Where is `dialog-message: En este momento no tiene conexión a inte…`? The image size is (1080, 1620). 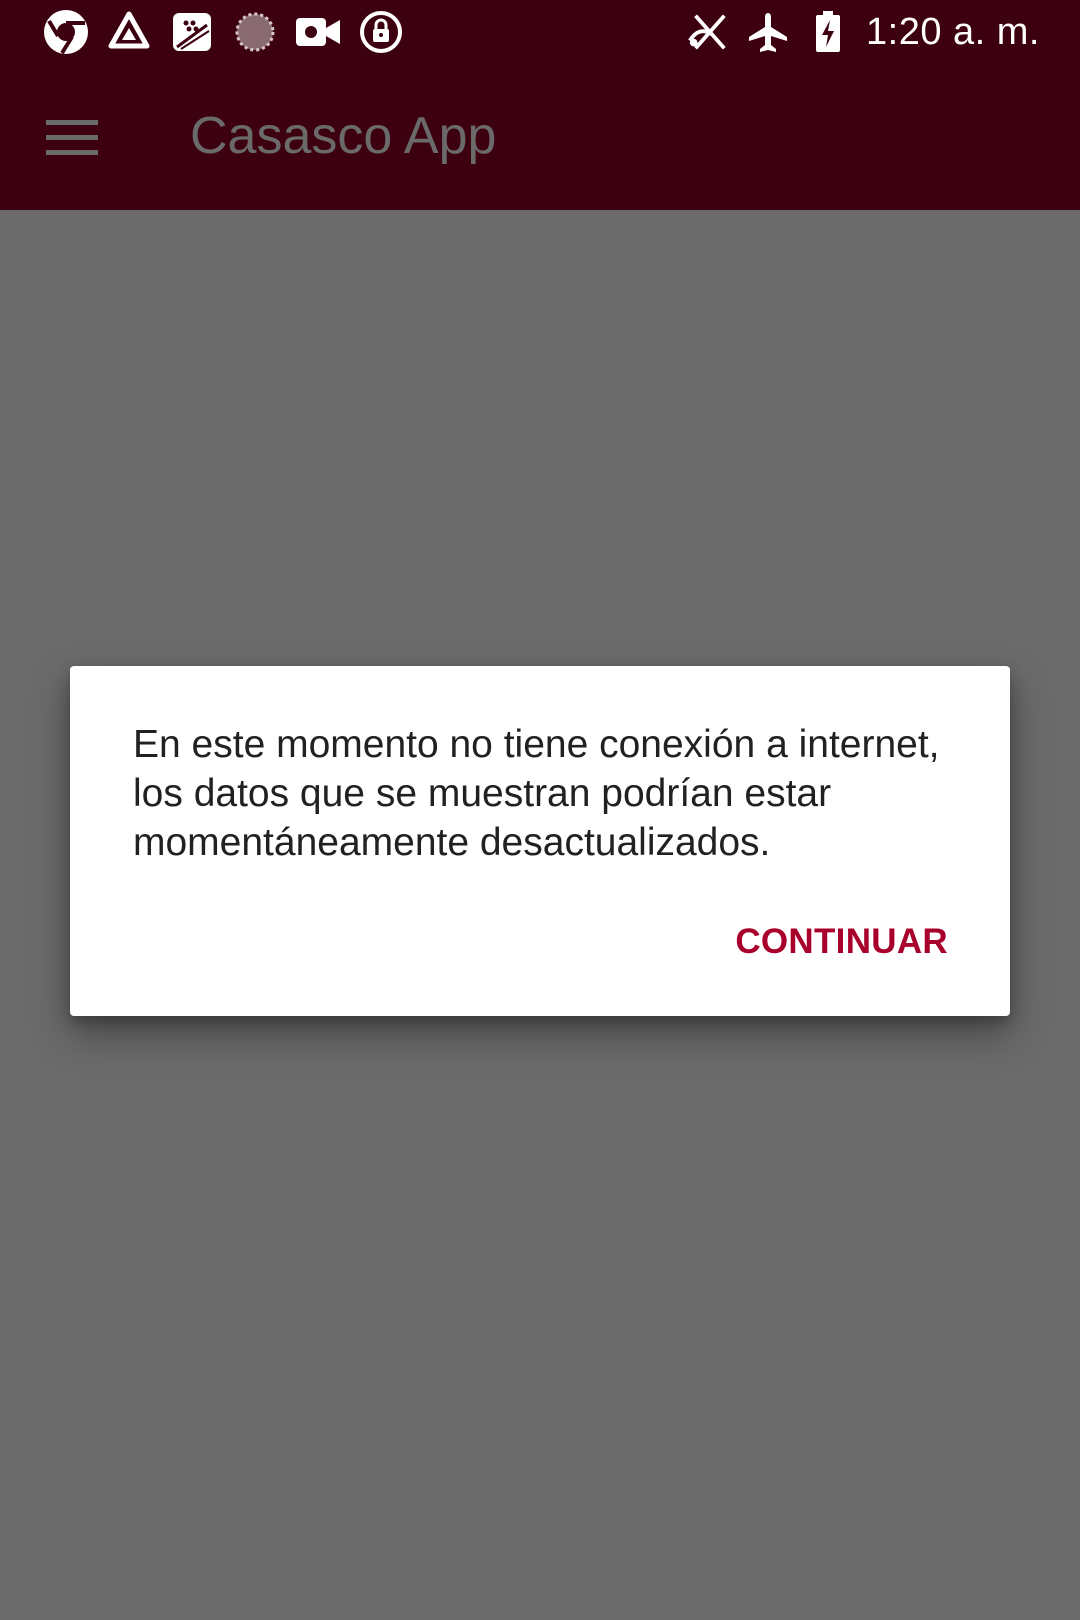 dialog-message: En este momento no tiene conexión a inte… is located at coordinates (536, 793).